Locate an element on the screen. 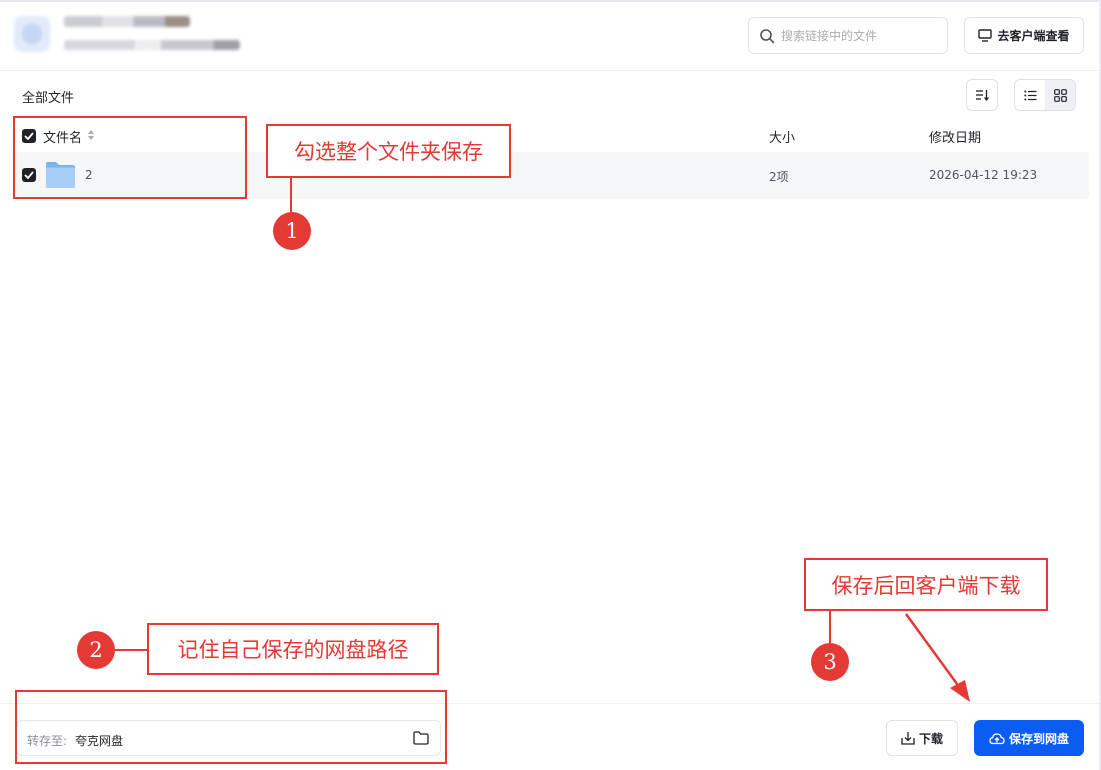 This screenshot has width=1101, height=770. column-header-modified: 修改日期 is located at coordinates (955, 138).